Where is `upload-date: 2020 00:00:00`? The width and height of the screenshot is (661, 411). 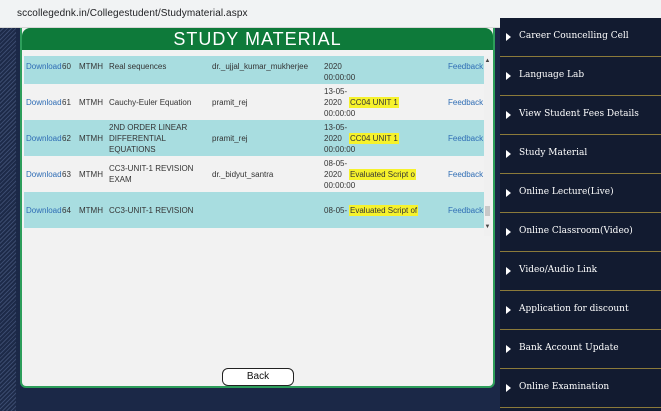
upload-date: 2020 00:00:00 is located at coordinates (340, 72).